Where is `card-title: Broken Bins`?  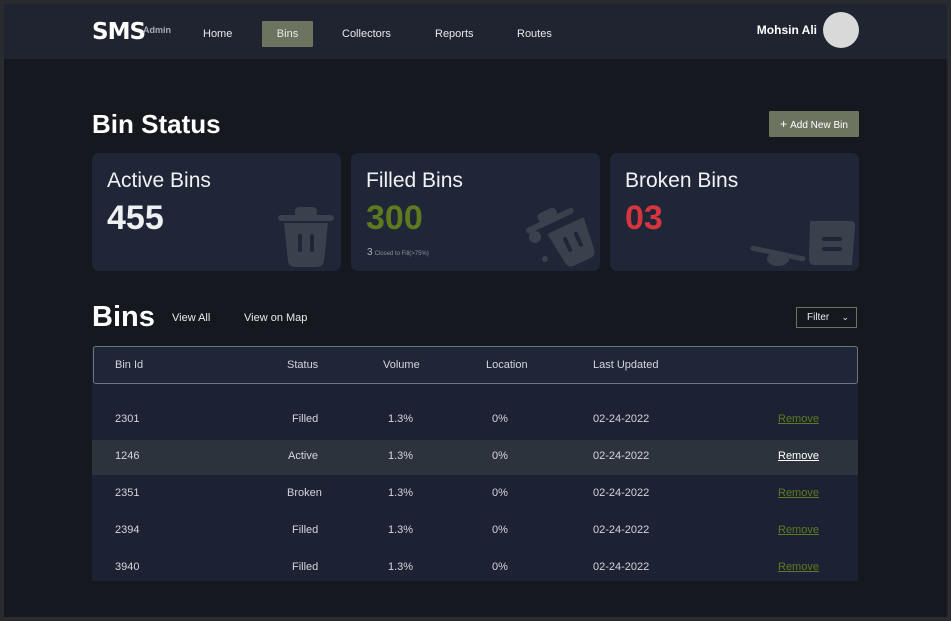
card-title: Broken Bins is located at coordinates (682, 180).